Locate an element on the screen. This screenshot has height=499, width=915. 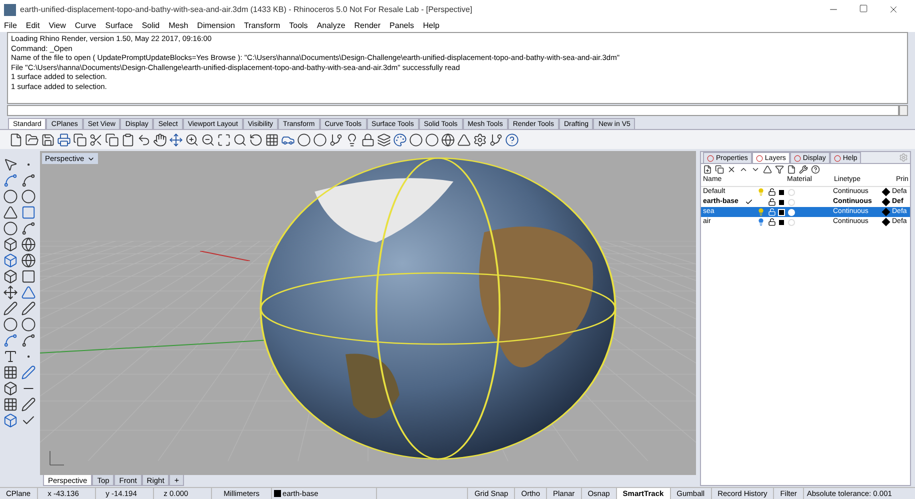
menu-item: Transform is located at coordinates (262, 26).